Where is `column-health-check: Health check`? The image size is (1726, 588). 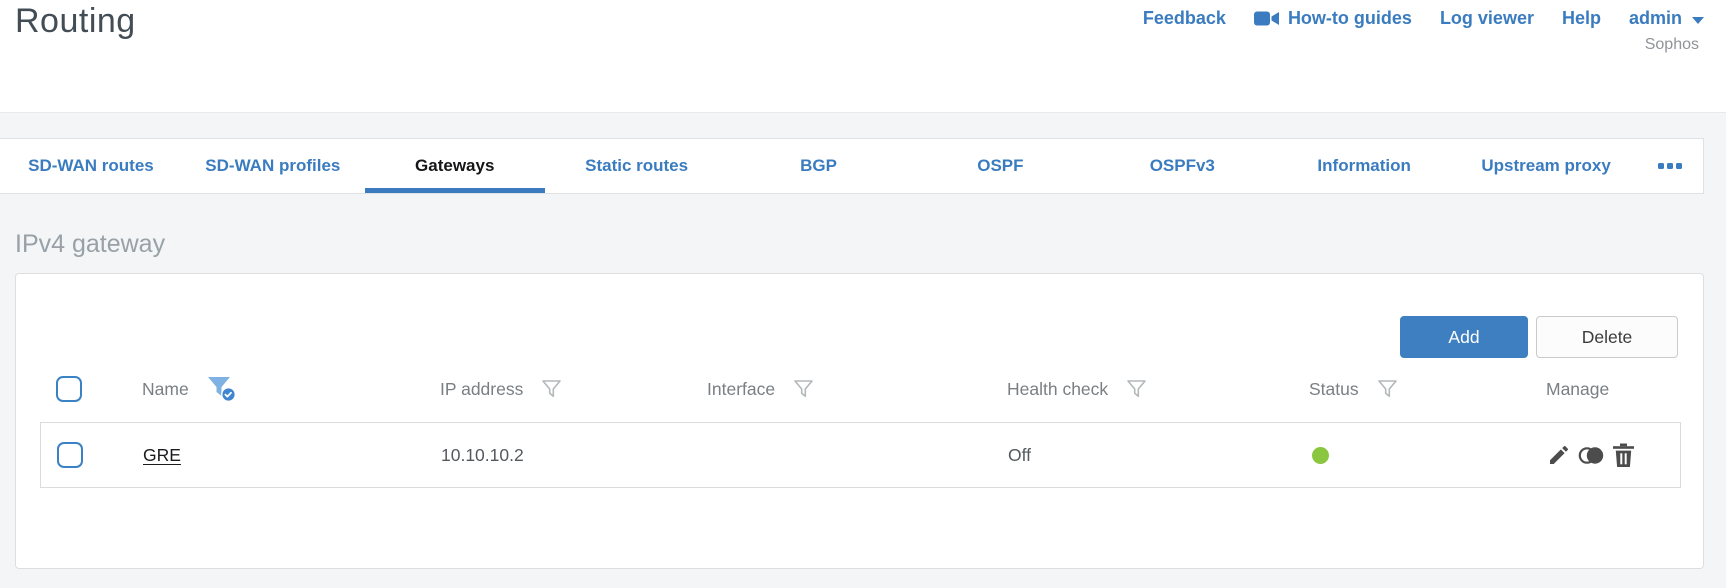 column-health-check: Health check is located at coordinates (1058, 388).